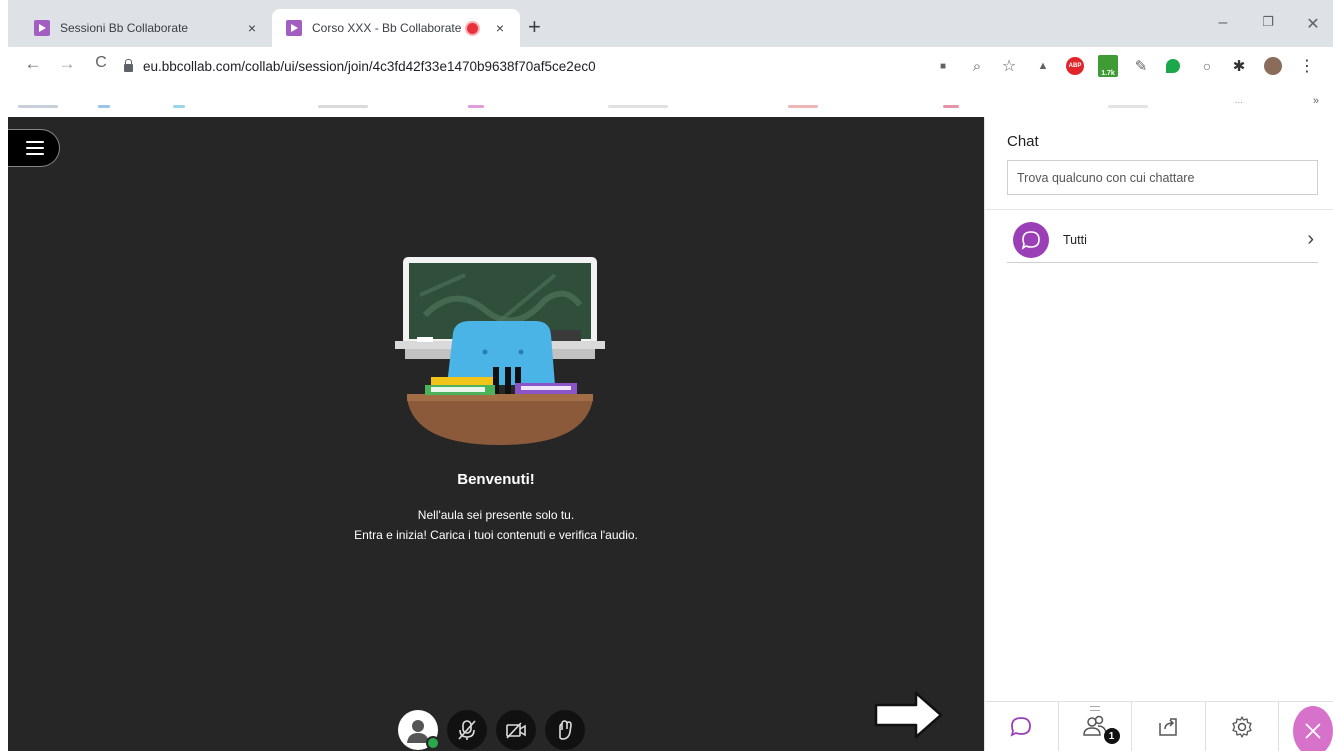 The image size is (1333, 751). I want to click on camera-icon: ■, so click(943, 66).